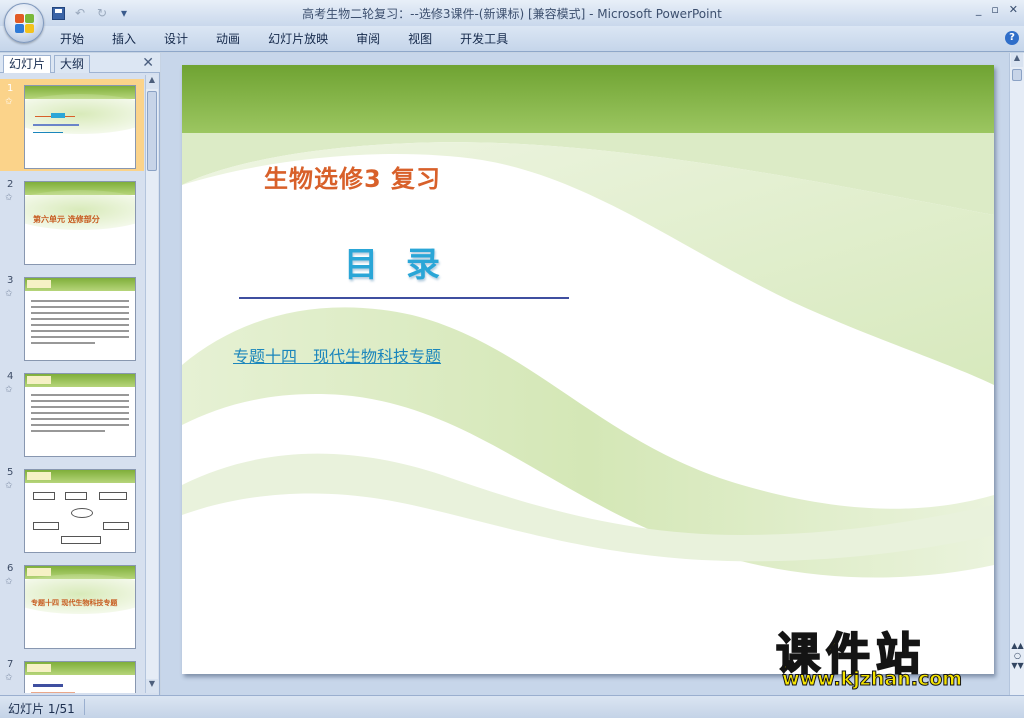 The width and height of the screenshot is (1024, 718). What do you see at coordinates (1017, 666) in the screenshot?
I see `next-slide-icon: ▼▼` at bounding box center [1017, 666].